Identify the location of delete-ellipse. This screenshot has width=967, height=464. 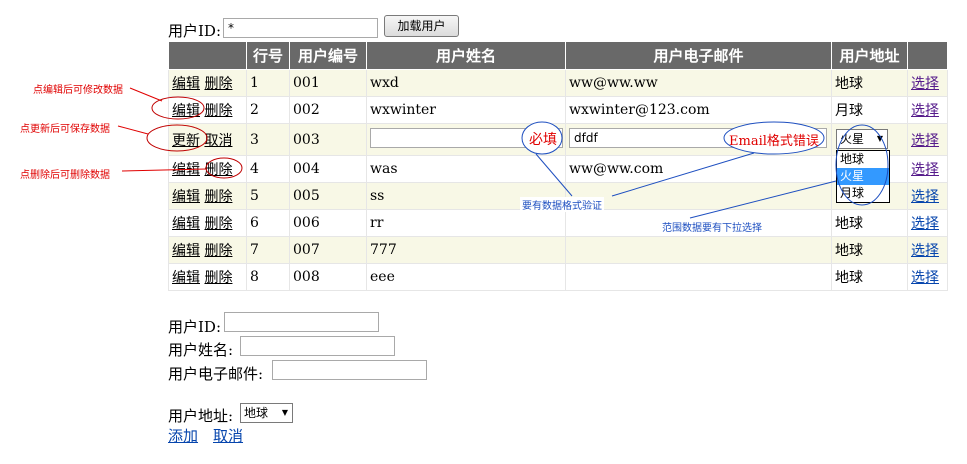
(224, 168).